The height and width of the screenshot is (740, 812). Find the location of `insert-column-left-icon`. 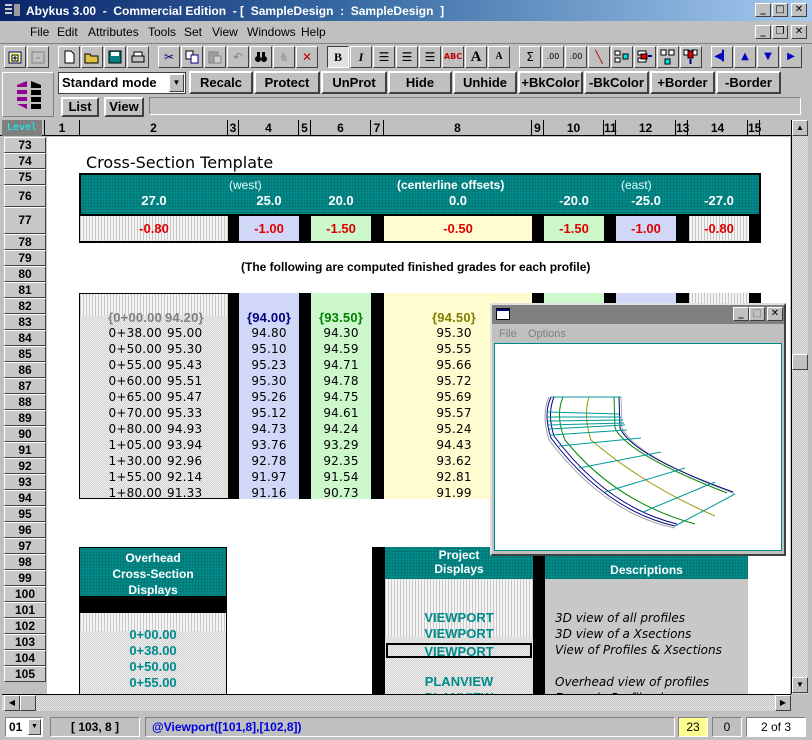

insert-column-left-icon is located at coordinates (622, 57).